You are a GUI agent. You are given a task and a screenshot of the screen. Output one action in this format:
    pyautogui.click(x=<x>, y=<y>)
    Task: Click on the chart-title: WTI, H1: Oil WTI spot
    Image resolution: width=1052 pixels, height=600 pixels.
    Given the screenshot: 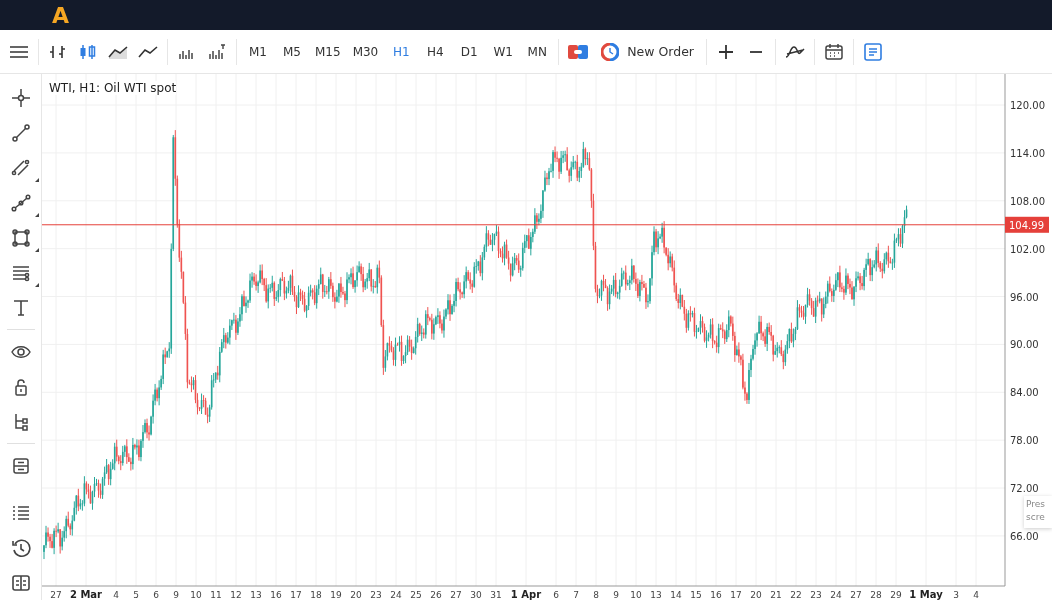 What is the action you would take?
    pyautogui.click(x=113, y=88)
    